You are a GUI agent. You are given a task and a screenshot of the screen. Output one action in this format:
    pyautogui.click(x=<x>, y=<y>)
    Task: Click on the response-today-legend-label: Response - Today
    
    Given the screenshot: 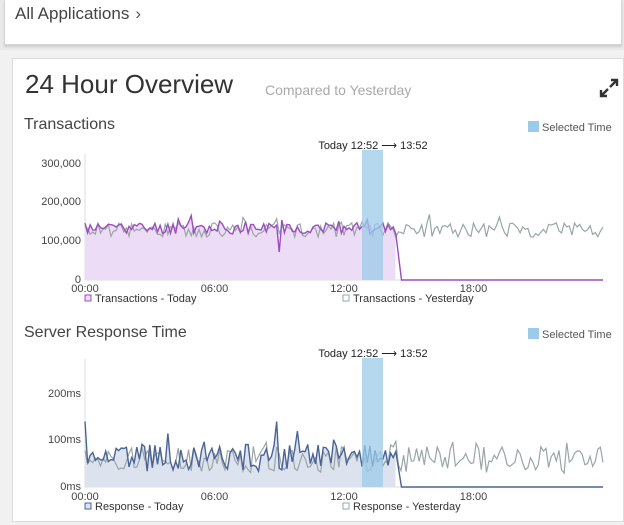 What is the action you would take?
    pyautogui.click(x=139, y=507)
    